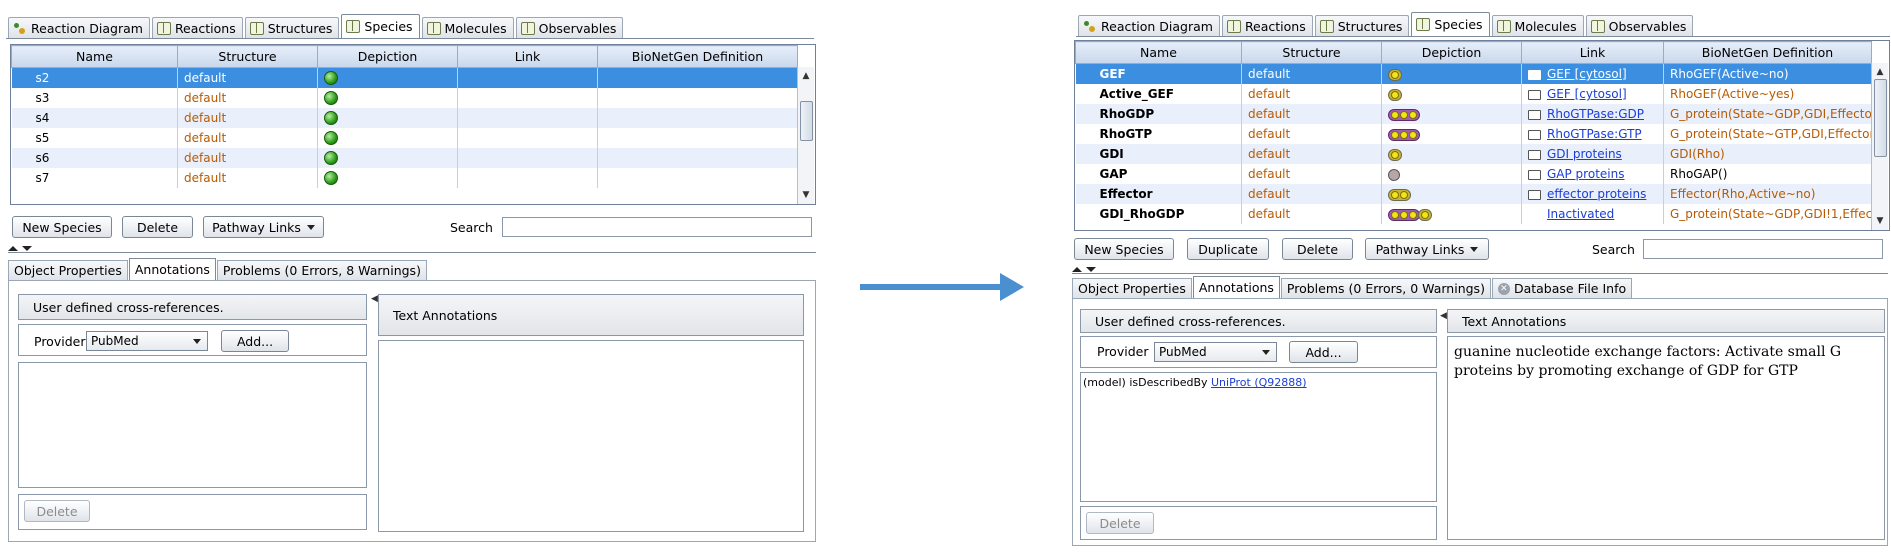  I want to click on tab-divider, so click(1483, 36).